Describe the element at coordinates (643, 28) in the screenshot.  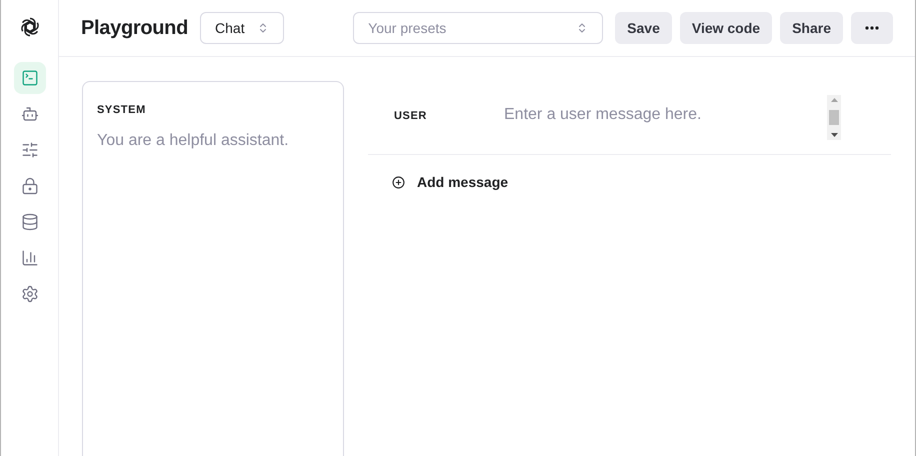
I see `header-button: Save` at that location.